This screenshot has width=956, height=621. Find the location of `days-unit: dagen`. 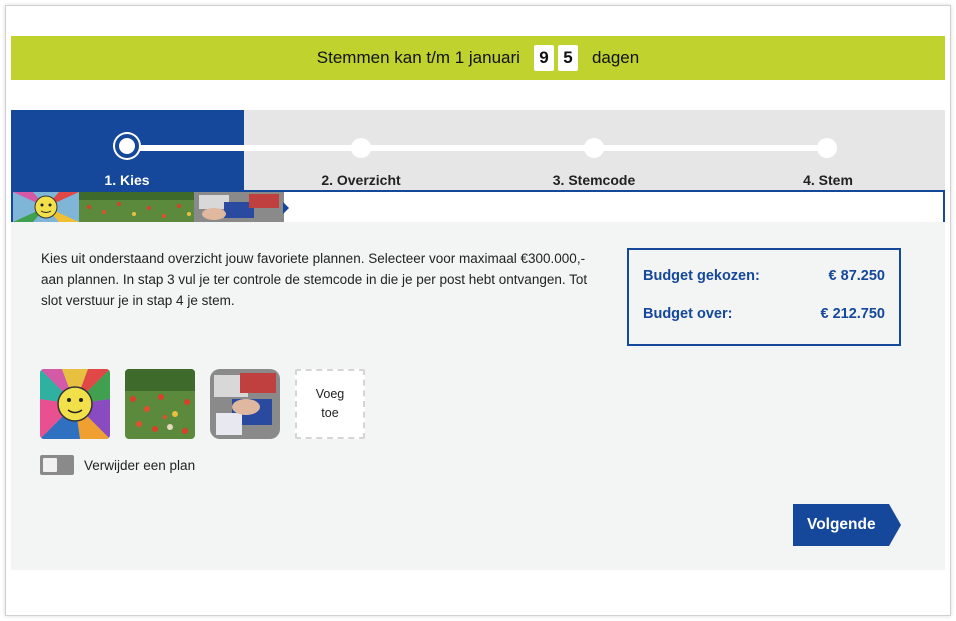

days-unit: dagen is located at coordinates (615, 57).